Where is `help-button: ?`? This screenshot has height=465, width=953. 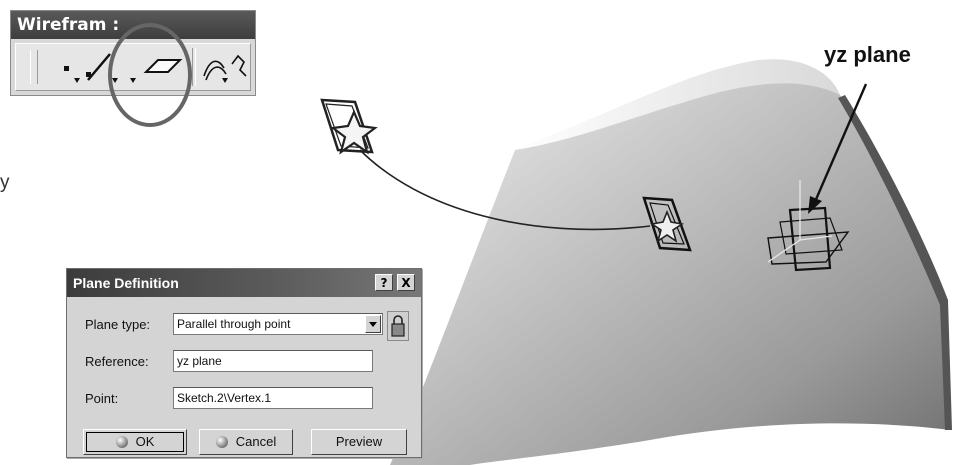 help-button: ? is located at coordinates (384, 282).